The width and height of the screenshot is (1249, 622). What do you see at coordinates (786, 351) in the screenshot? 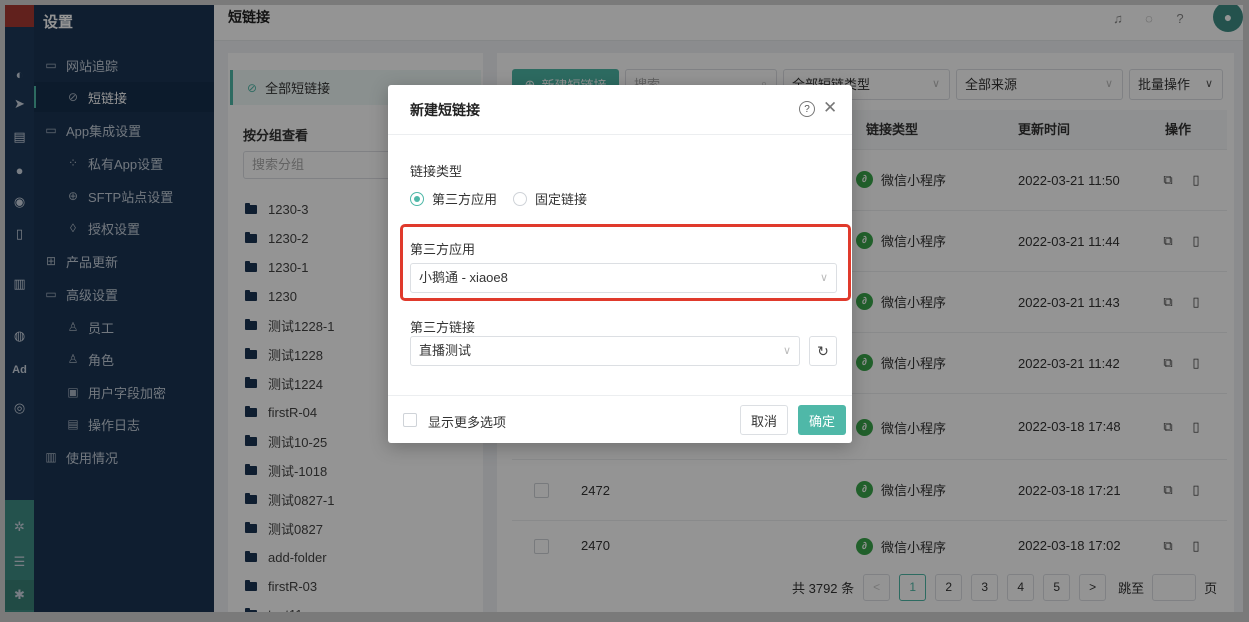
I see `chevron-down-icon: ∨` at bounding box center [786, 351].